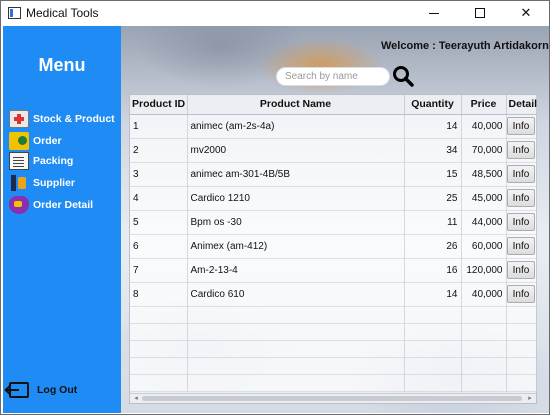 The height and width of the screenshot is (415, 550). I want to click on maximize-button, so click(480, 13).